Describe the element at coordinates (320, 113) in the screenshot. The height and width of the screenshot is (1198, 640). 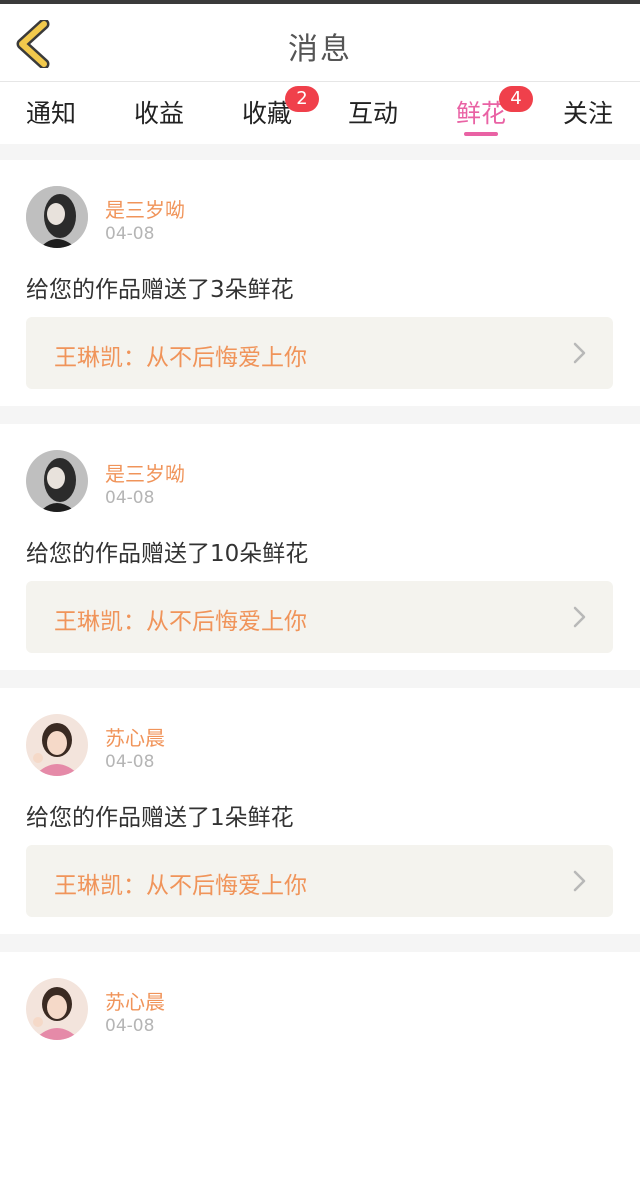
I see `tab-bar: 通知 收益 收藏 2 互动 鲜花 4 关注` at that location.